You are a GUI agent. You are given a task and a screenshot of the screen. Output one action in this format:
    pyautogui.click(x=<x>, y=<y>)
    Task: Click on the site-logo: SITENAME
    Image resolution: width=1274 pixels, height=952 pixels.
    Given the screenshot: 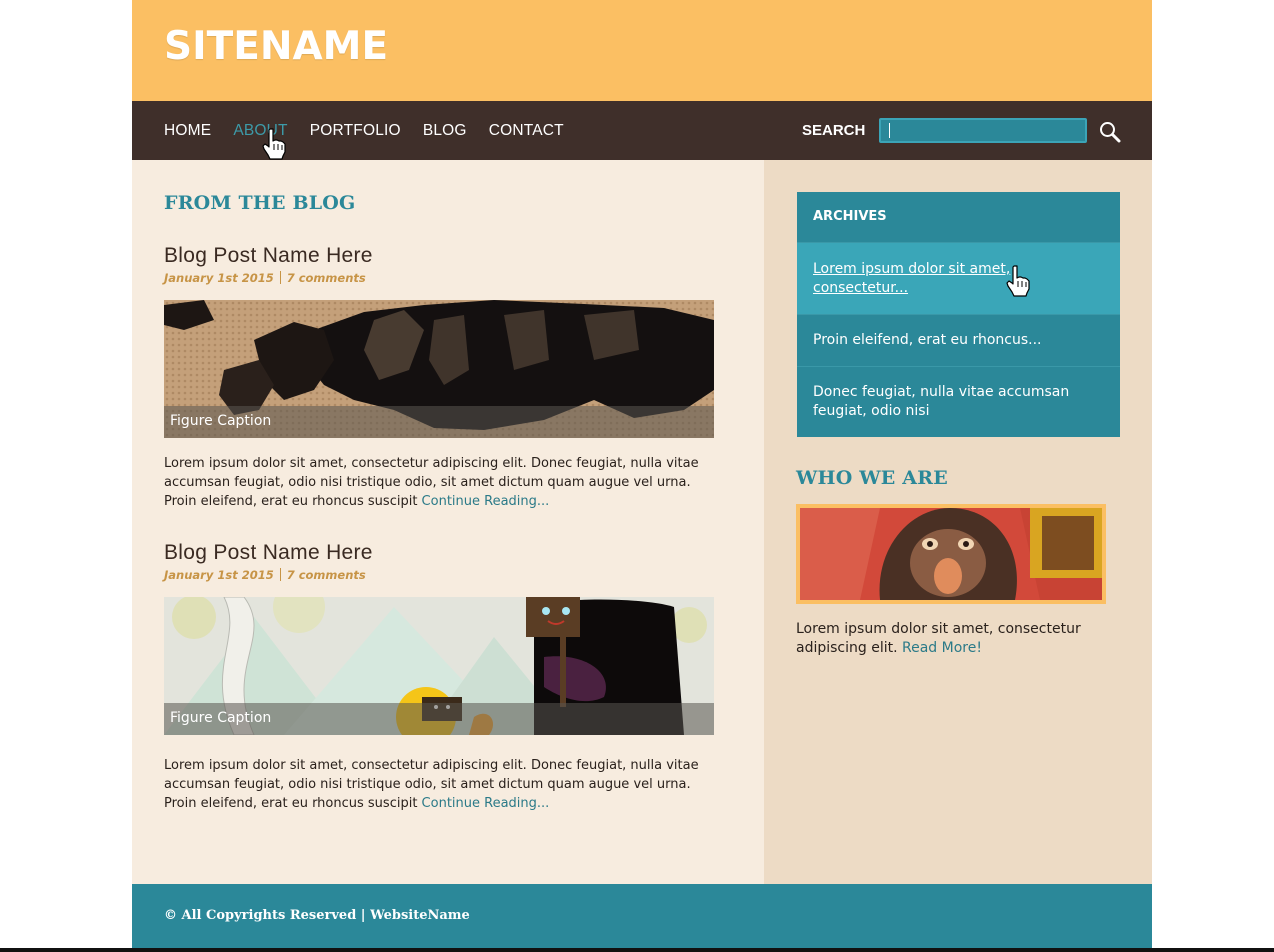 What is the action you would take?
    pyautogui.click(x=276, y=46)
    